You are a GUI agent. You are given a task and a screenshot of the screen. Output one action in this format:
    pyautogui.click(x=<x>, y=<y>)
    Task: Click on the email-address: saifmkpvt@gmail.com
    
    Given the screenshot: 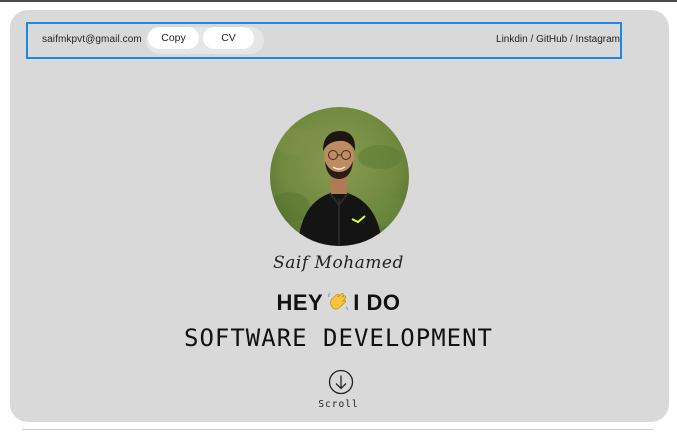 What is the action you would take?
    pyautogui.click(x=92, y=39)
    